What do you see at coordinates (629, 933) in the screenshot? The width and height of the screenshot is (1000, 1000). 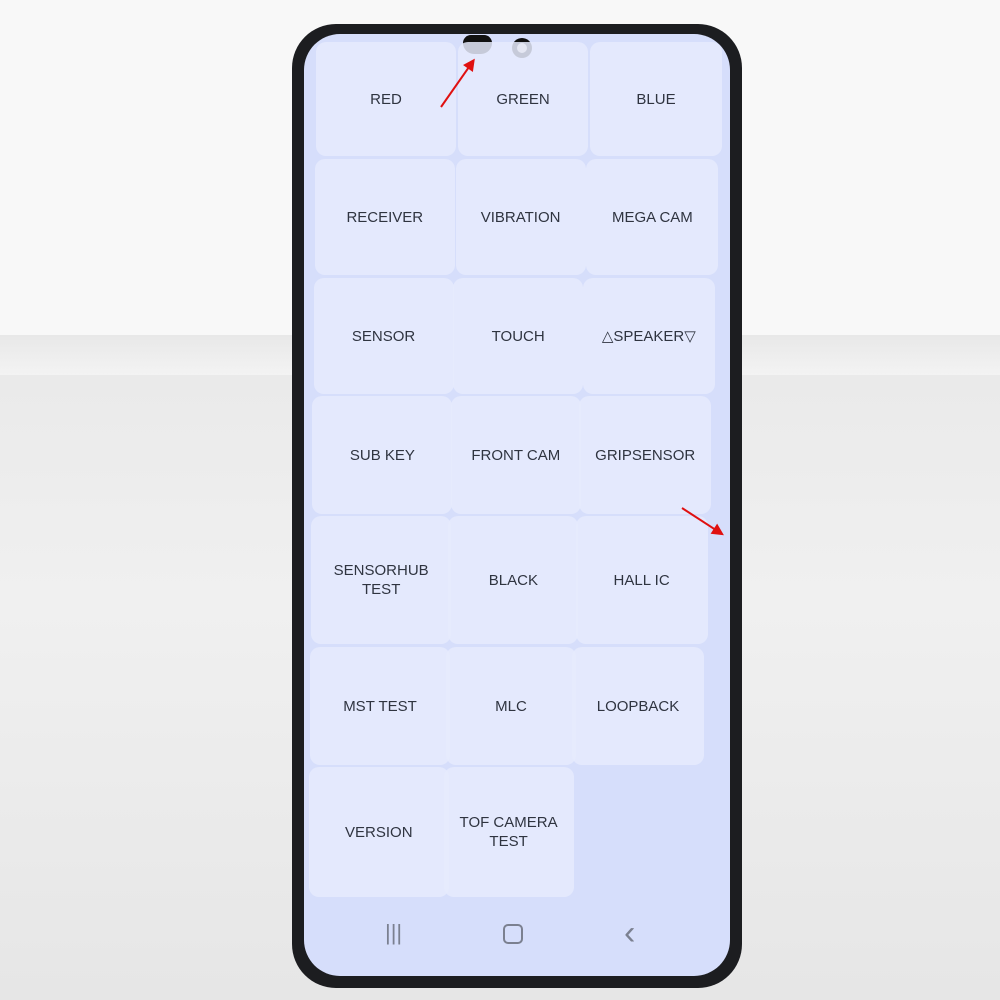 I see `back-icon: ‹` at bounding box center [629, 933].